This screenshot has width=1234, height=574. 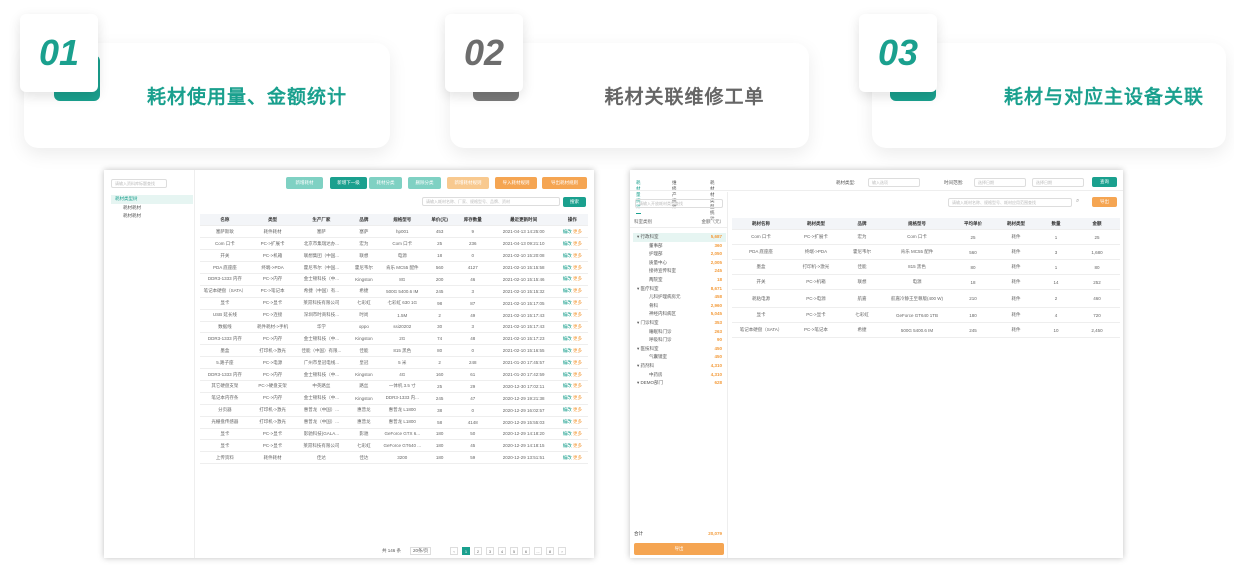 I want to click on column-header: 库存数量, so click(x=473, y=220).